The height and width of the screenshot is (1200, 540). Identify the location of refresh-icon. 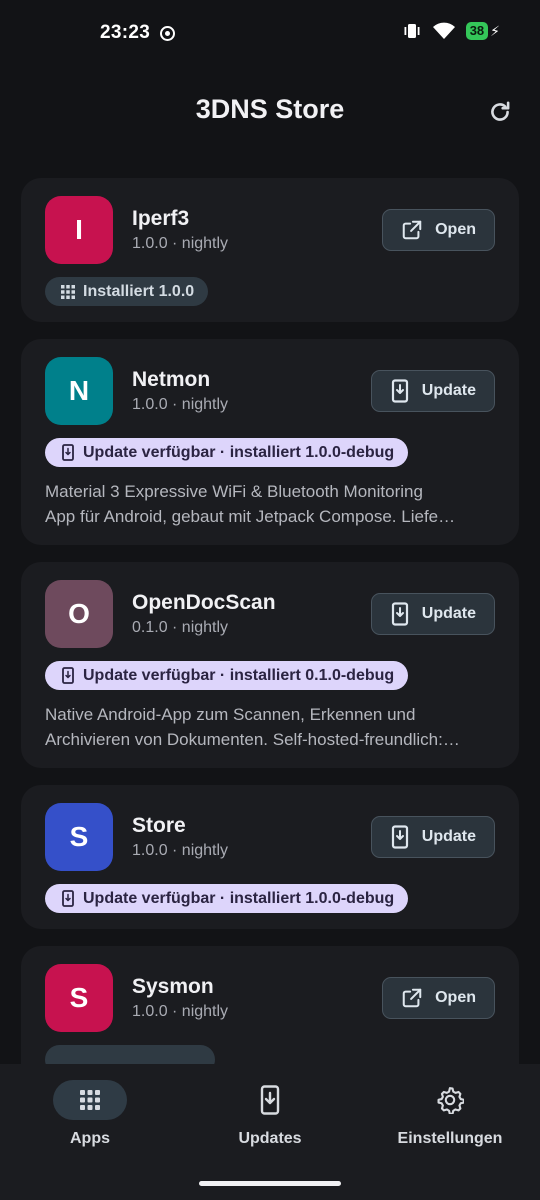
(500, 111).